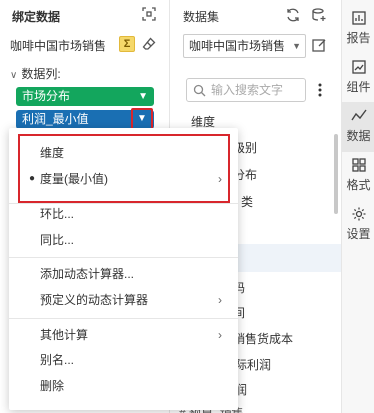 The image size is (374, 413). I want to click on bind-settings-icon, so click(149, 14).